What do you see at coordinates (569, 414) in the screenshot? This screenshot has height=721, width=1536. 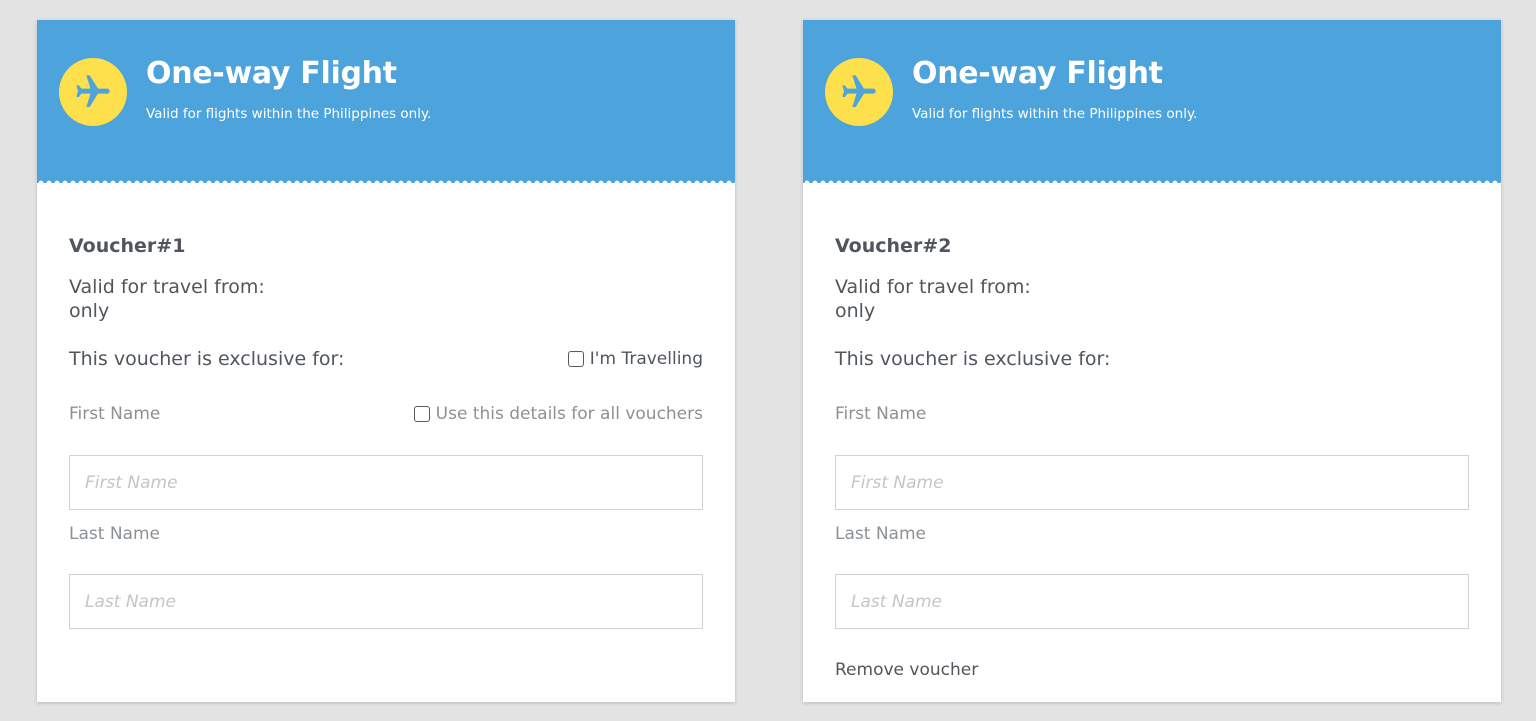 I see `use-details-all-vouchers-label: Use this details for all vouchers` at bounding box center [569, 414].